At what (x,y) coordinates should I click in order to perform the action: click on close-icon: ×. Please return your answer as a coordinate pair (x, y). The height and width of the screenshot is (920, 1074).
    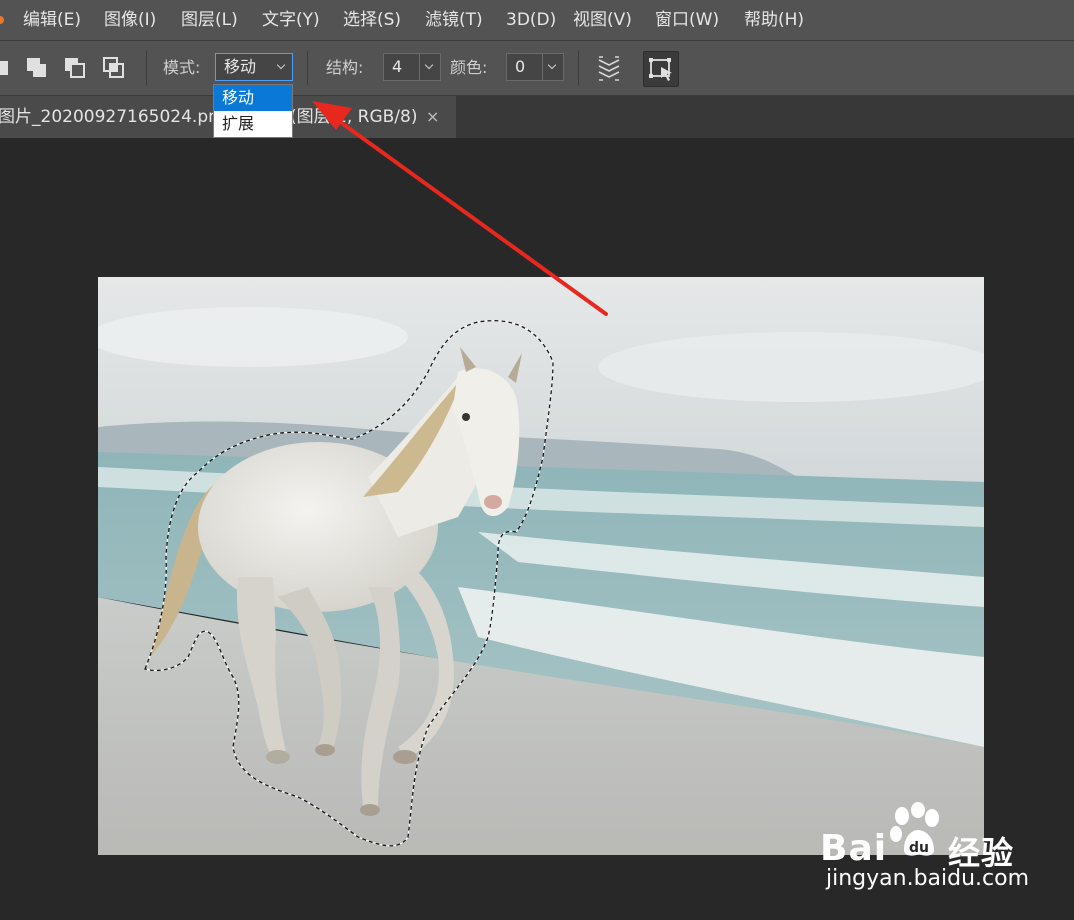
    Looking at the image, I should click on (432, 117).